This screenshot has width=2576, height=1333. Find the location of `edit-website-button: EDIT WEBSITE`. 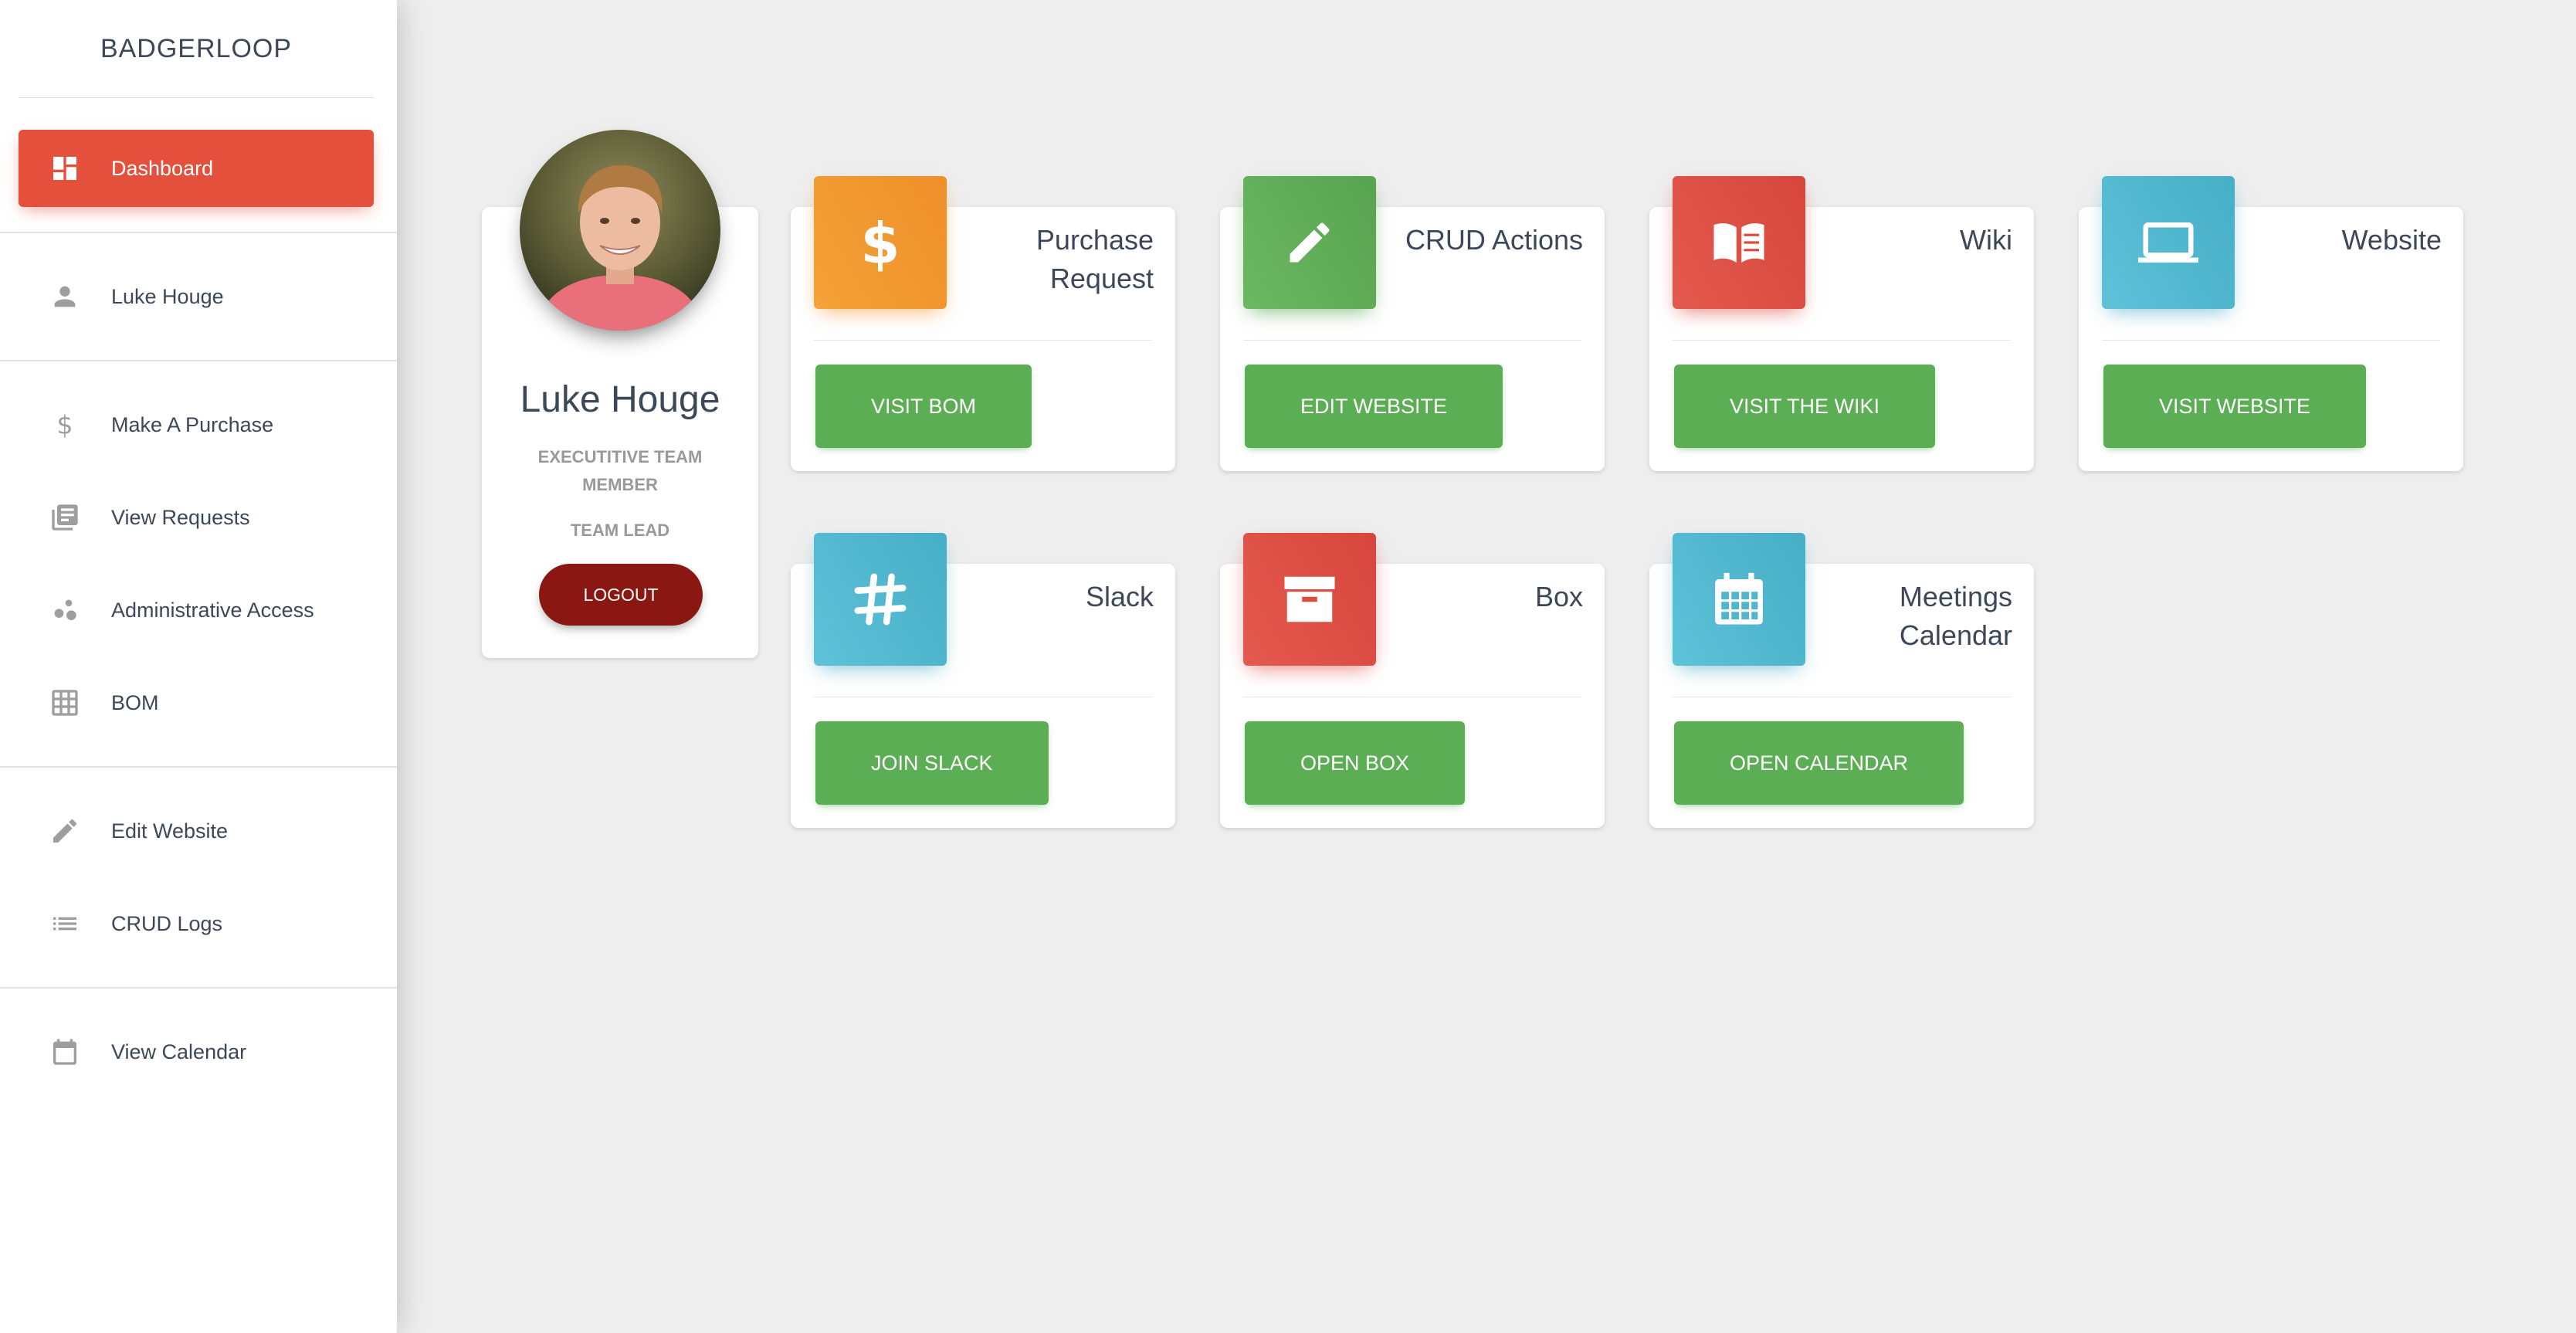

edit-website-button: EDIT WEBSITE is located at coordinates (1374, 406).